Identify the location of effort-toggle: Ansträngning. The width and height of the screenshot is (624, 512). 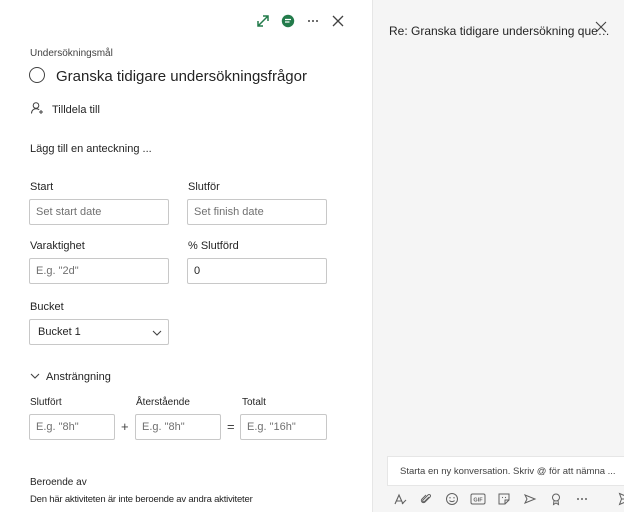
(70, 377).